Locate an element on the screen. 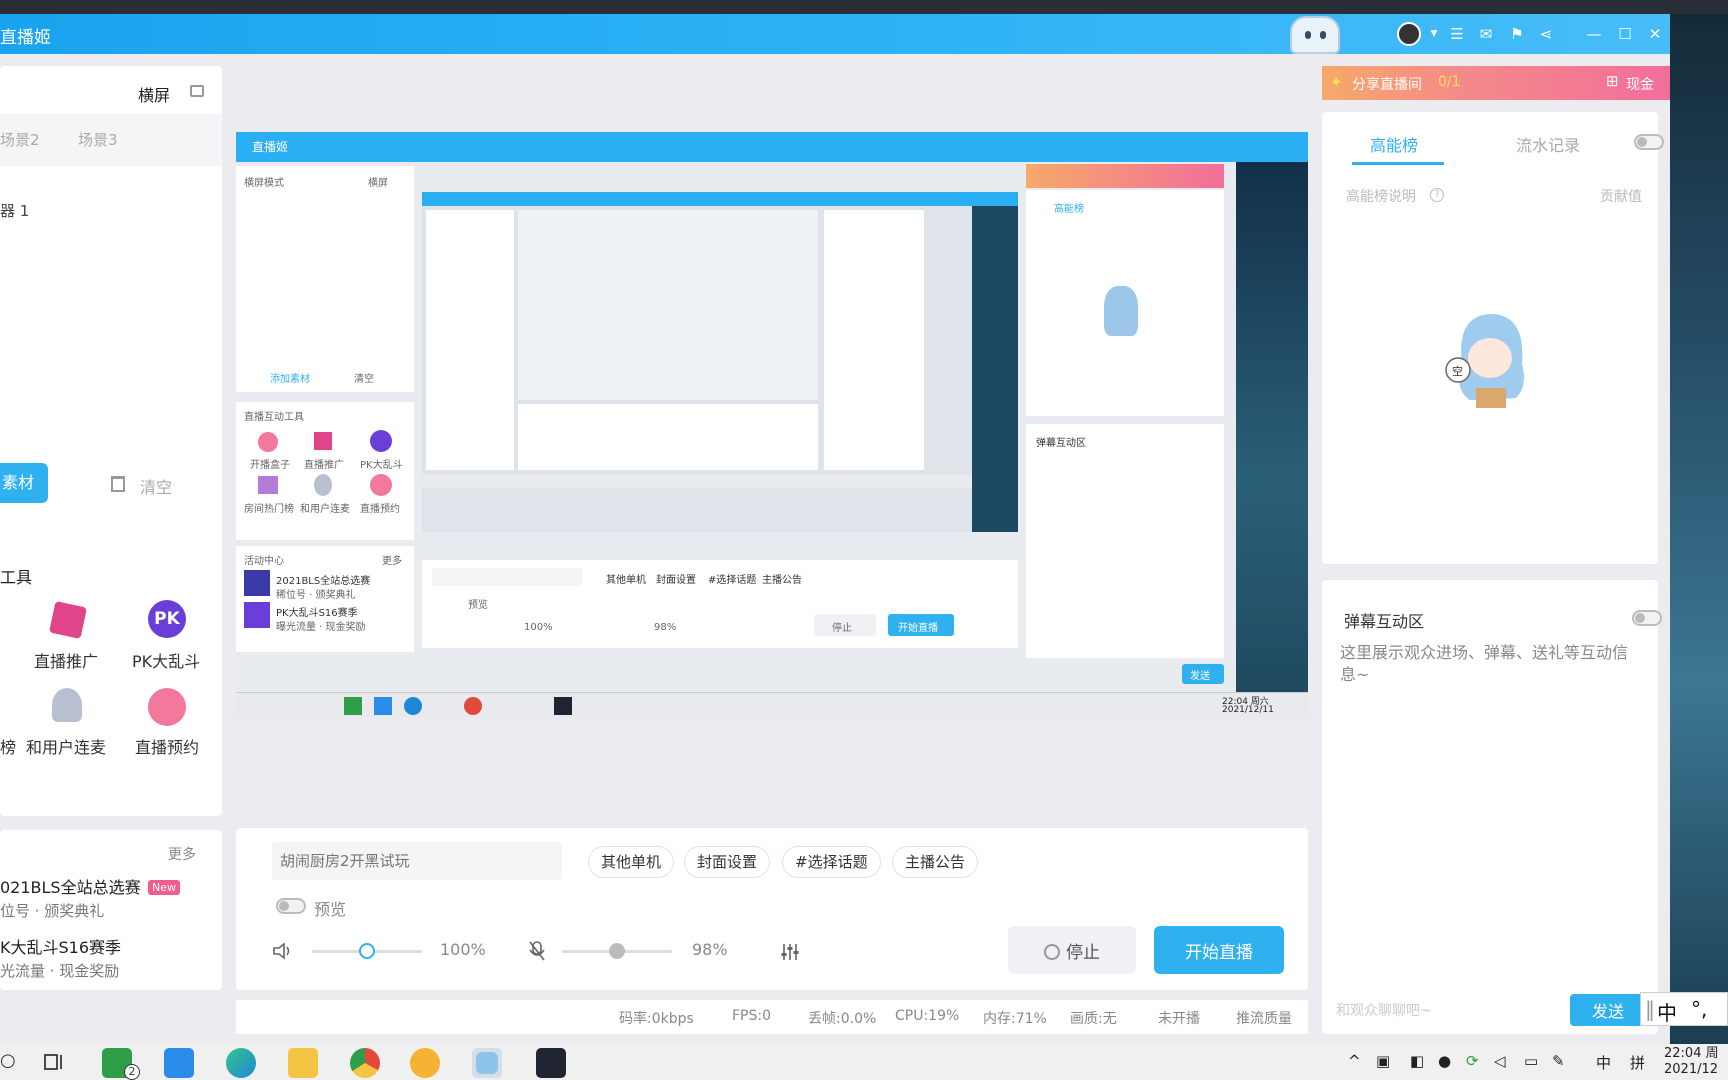  orientation-label: 横屏 is located at coordinates (154, 94).